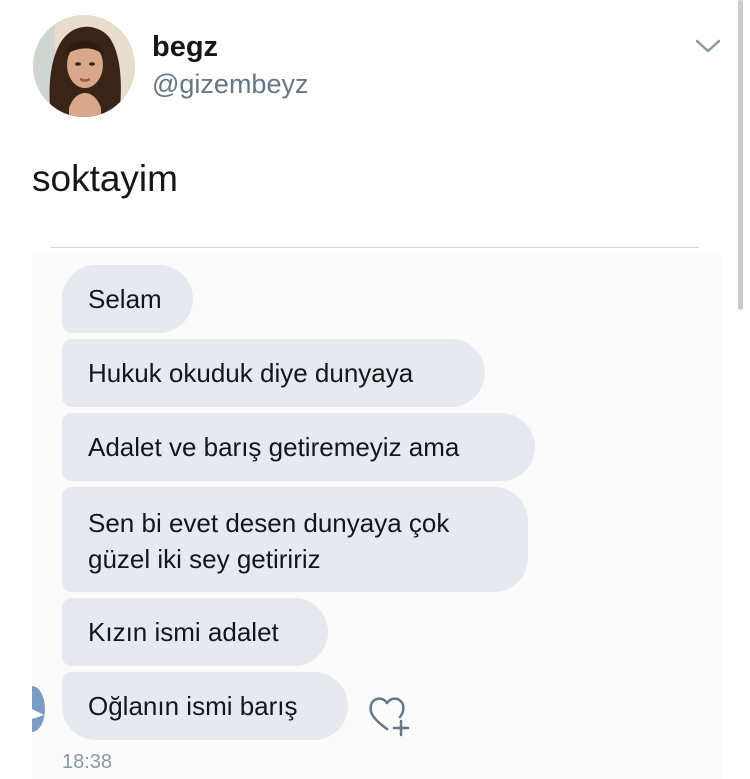 The width and height of the screenshot is (750, 779). What do you see at coordinates (84, 66) in the screenshot?
I see `author-avatar` at bounding box center [84, 66].